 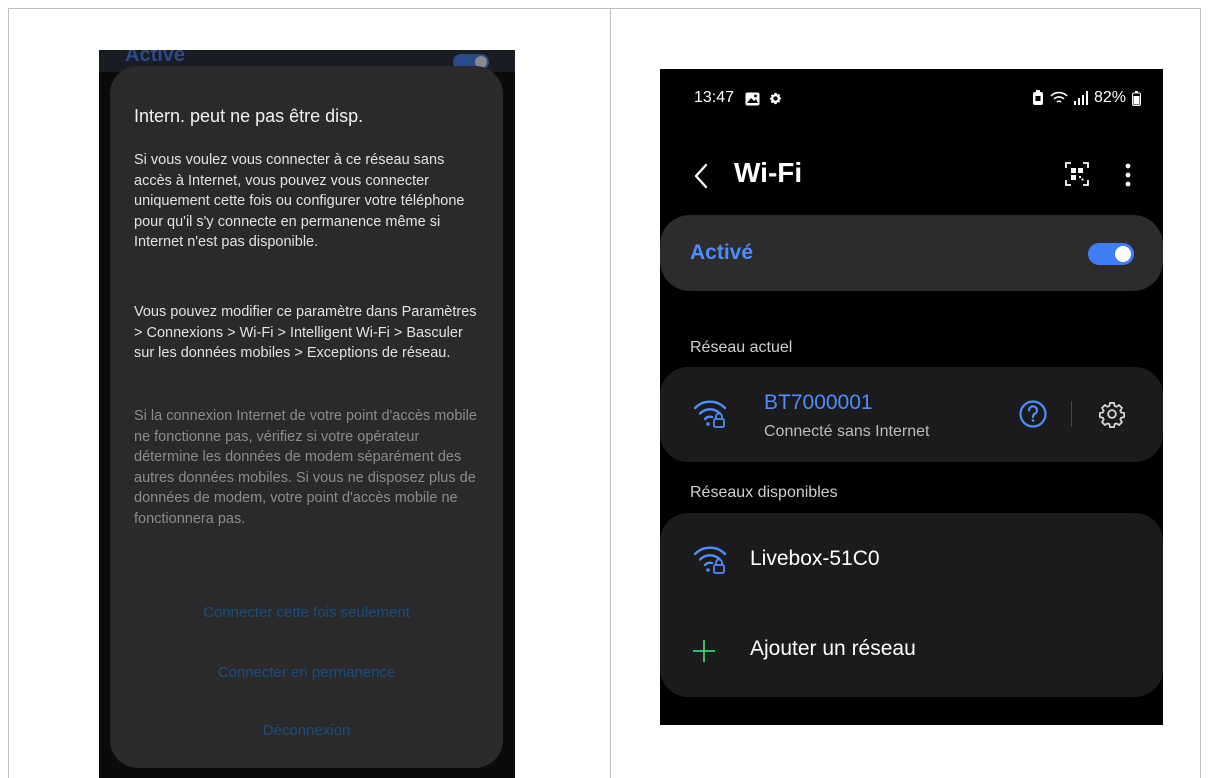 I want to click on wifi-toggle-label: Activé, so click(x=722, y=252).